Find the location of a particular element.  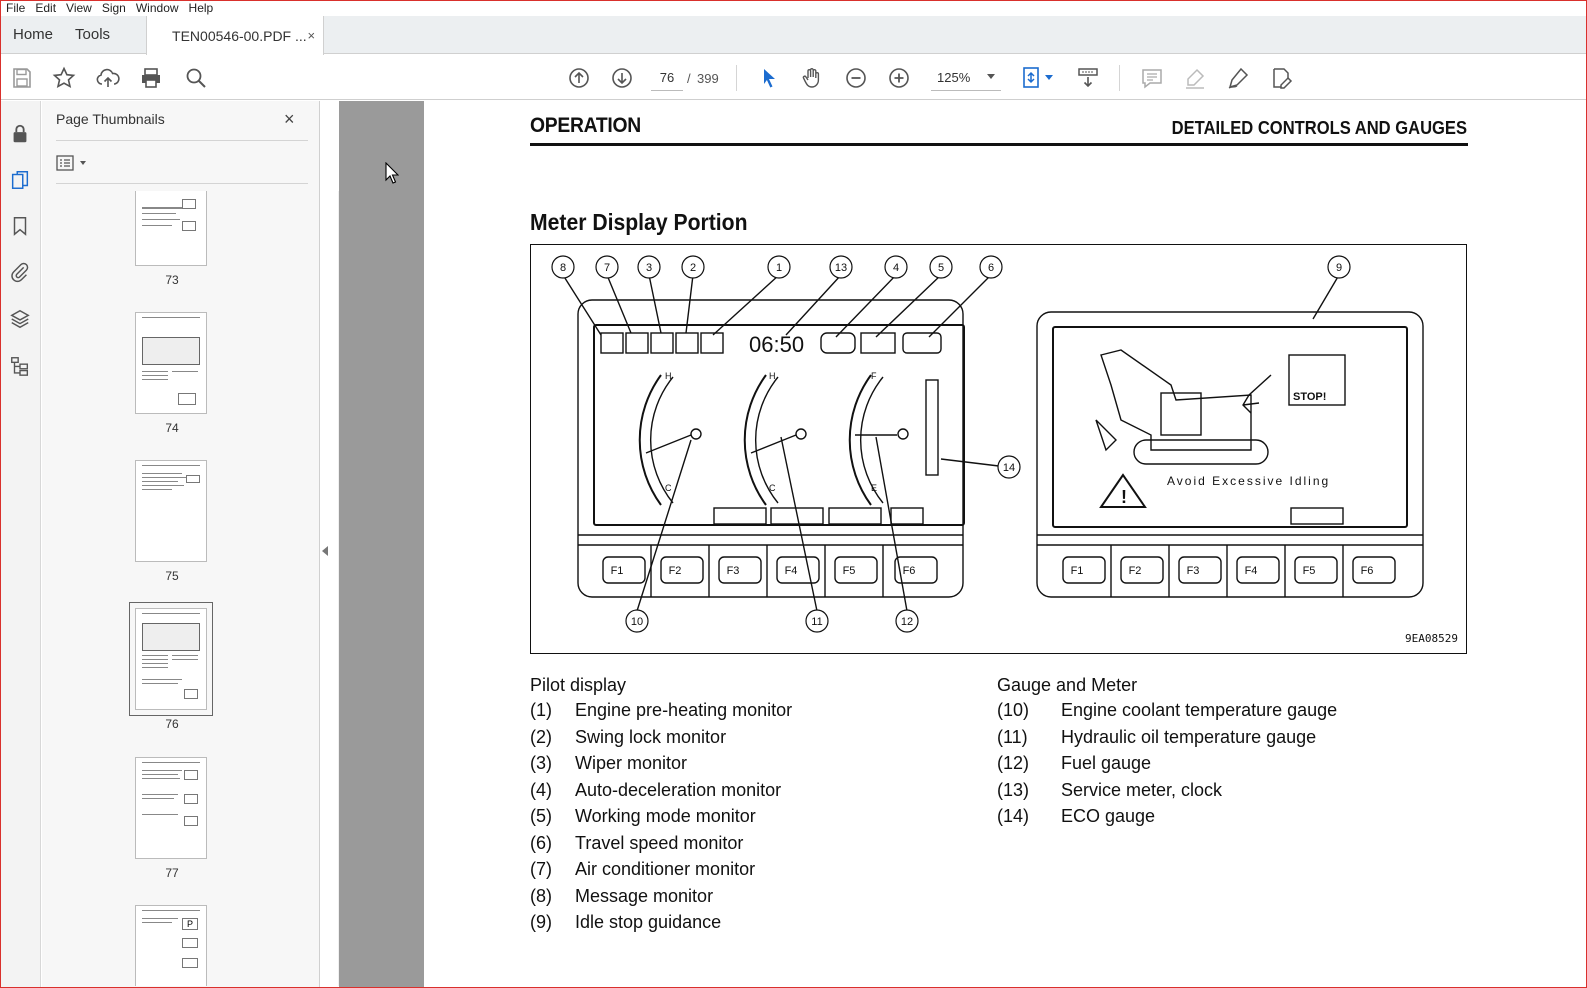

legend-item-number: (12) is located at coordinates (1013, 763).